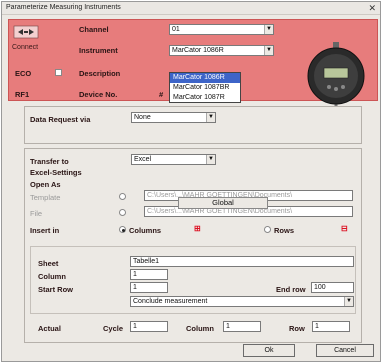  I want to click on instrument-select: MarCator 1086R ▼, so click(221, 50).